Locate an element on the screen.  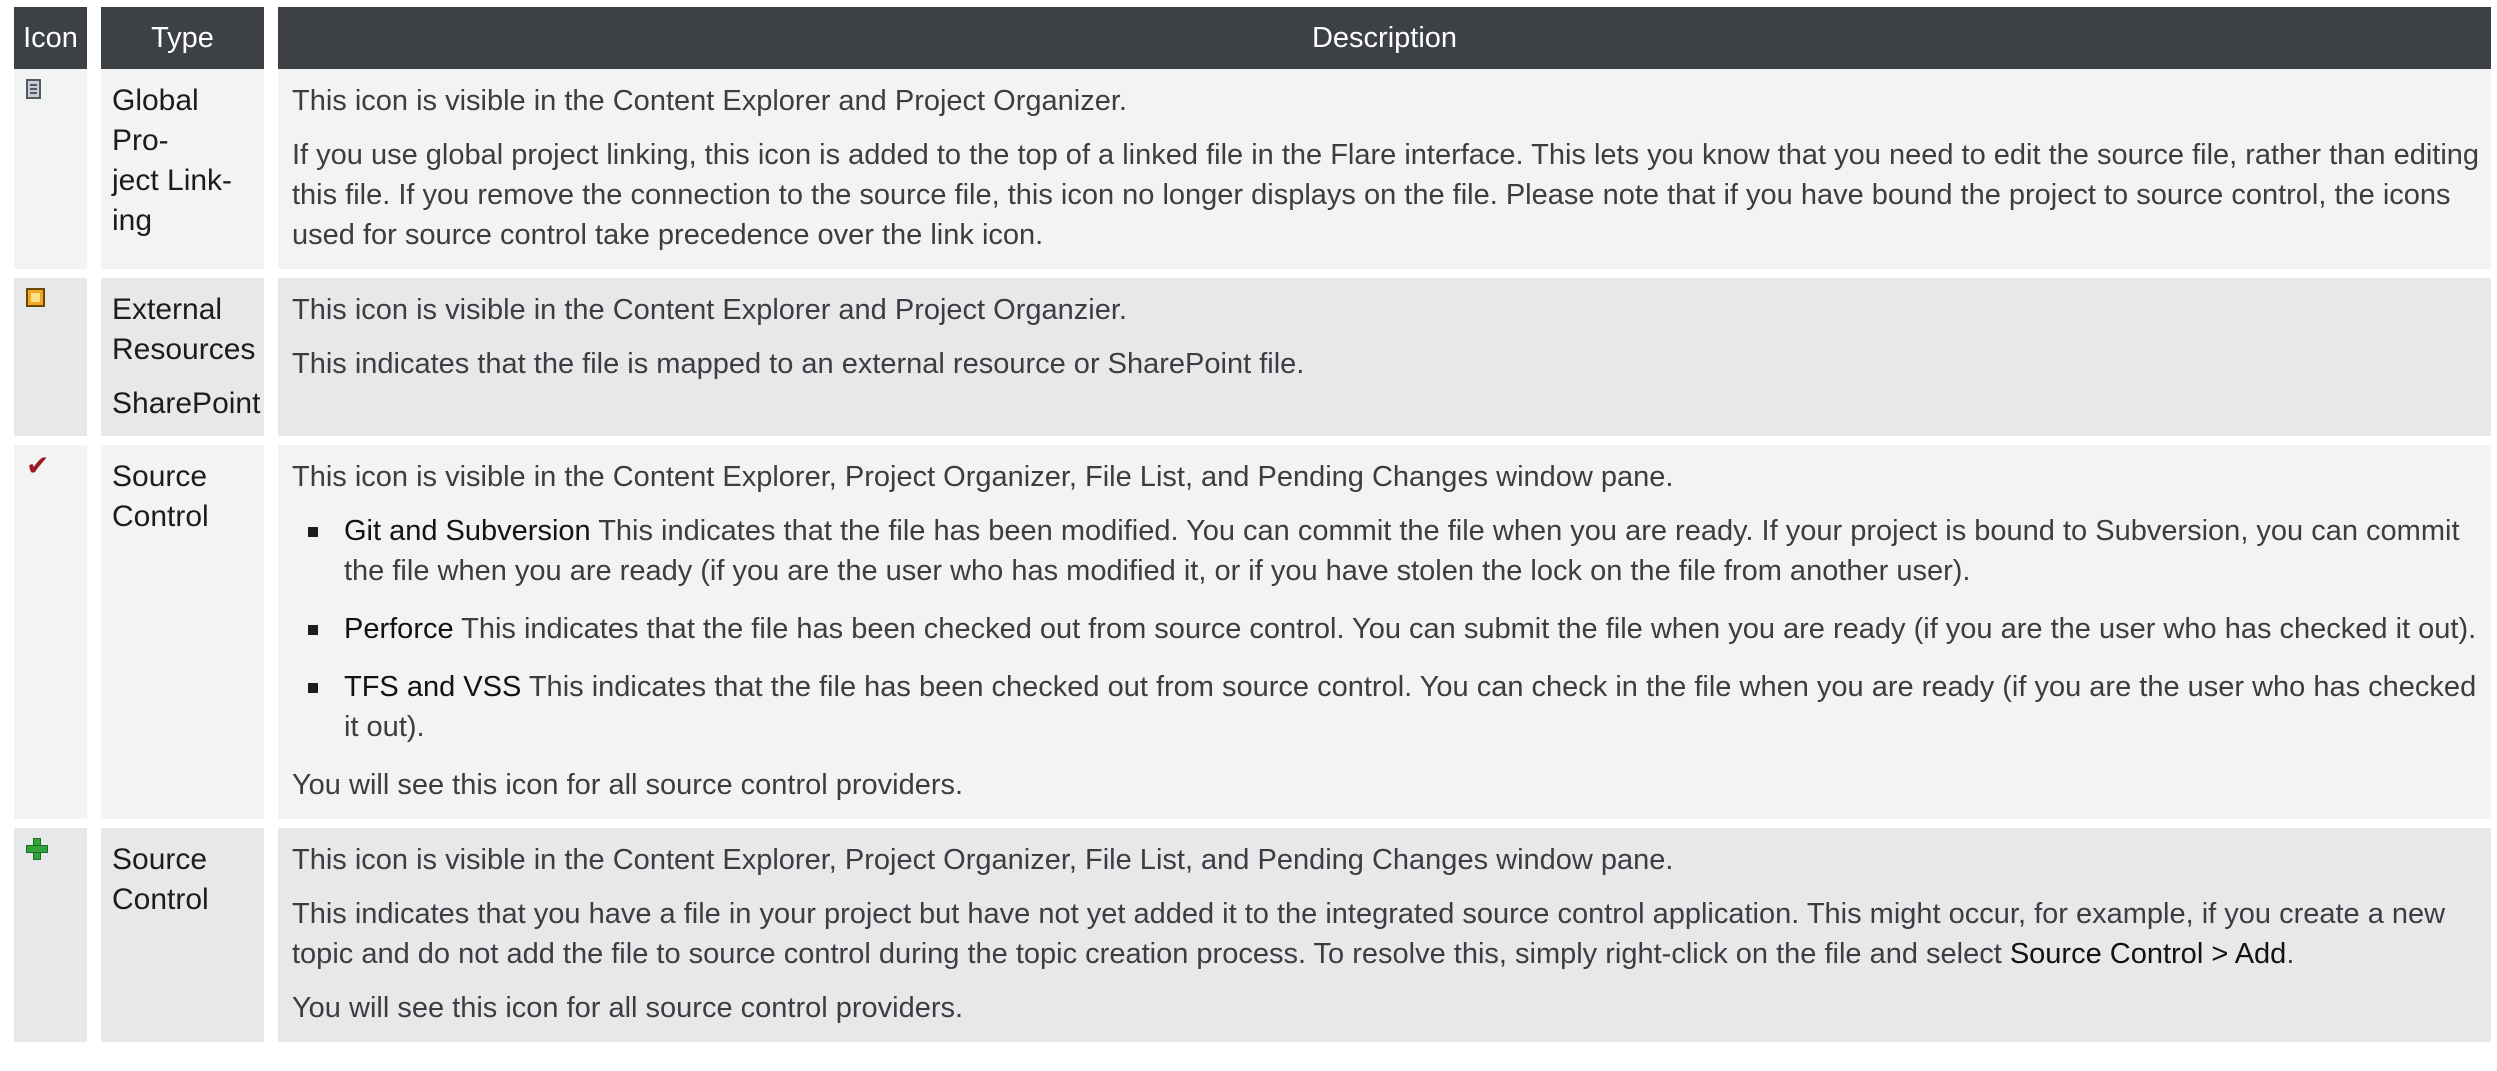
type-label: ject Link- is located at coordinates (172, 180).